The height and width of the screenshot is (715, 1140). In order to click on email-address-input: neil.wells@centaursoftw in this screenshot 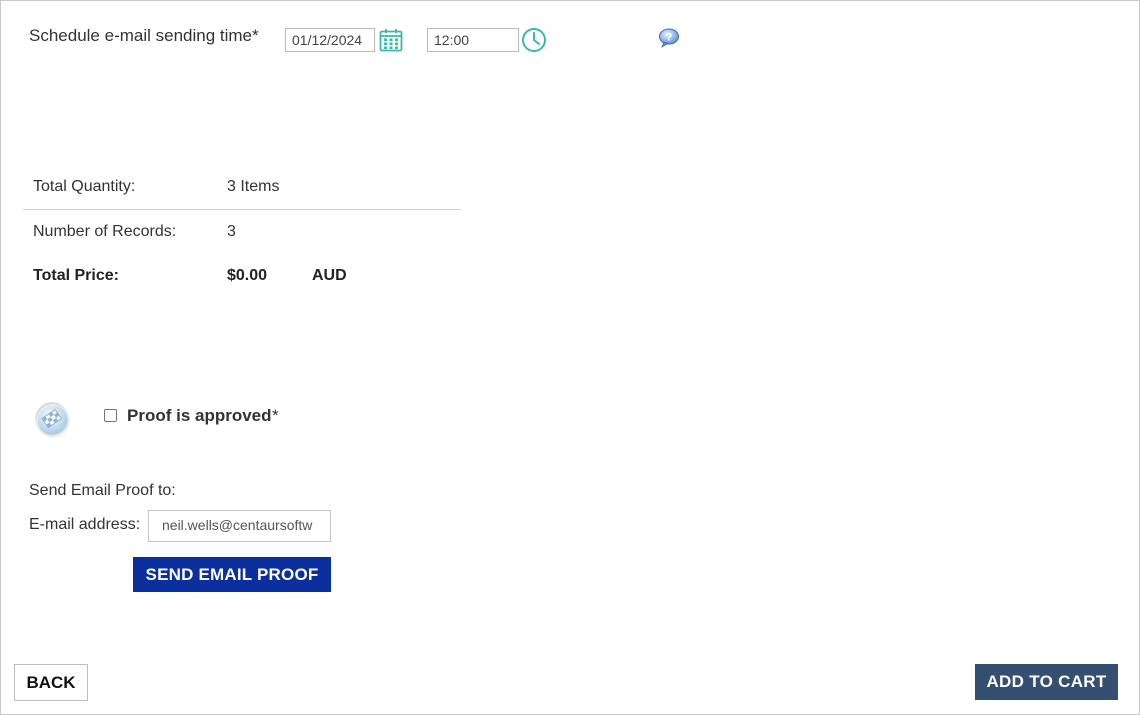, I will do `click(239, 526)`.